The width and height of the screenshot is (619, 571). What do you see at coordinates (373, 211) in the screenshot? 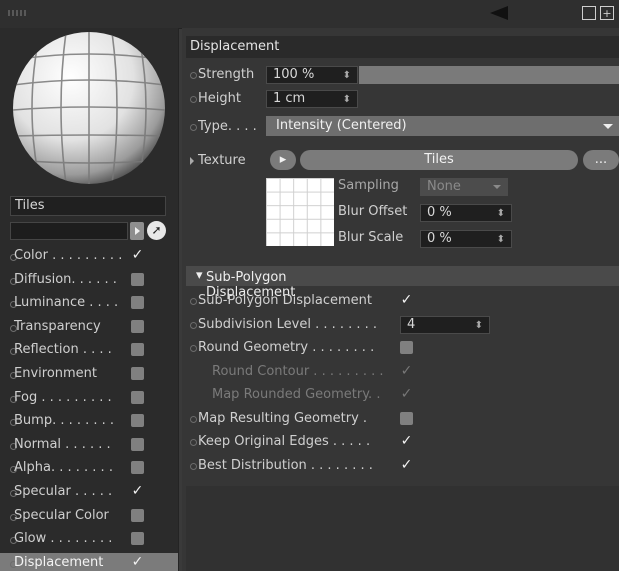
I see `blur-offset-label: Blur Offset` at bounding box center [373, 211].